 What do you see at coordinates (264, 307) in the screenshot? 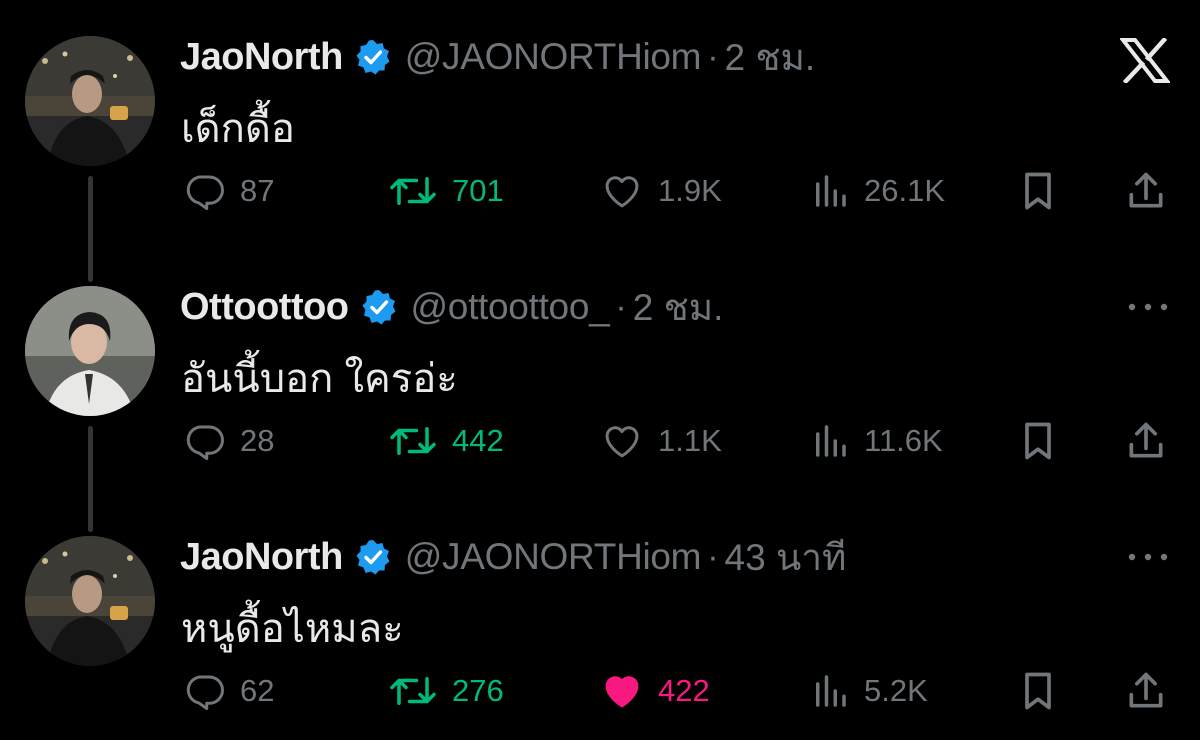
I see `display-name: Ottoottoo` at bounding box center [264, 307].